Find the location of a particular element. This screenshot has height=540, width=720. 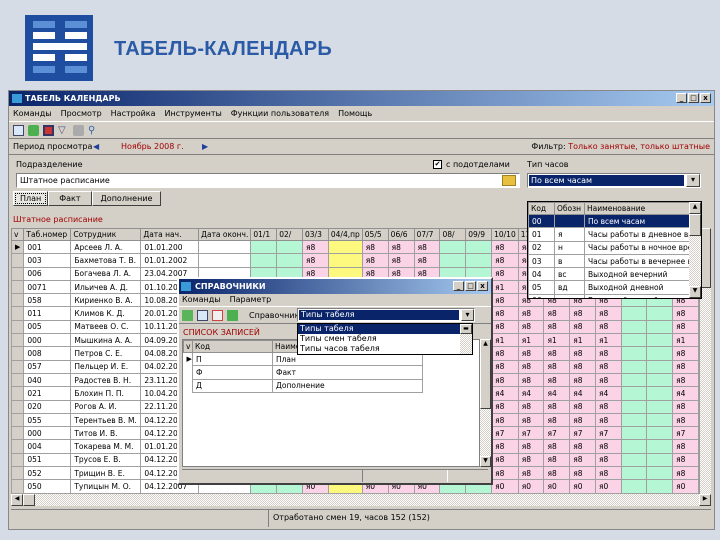

cell-num: 004 is located at coordinates (47, 446).